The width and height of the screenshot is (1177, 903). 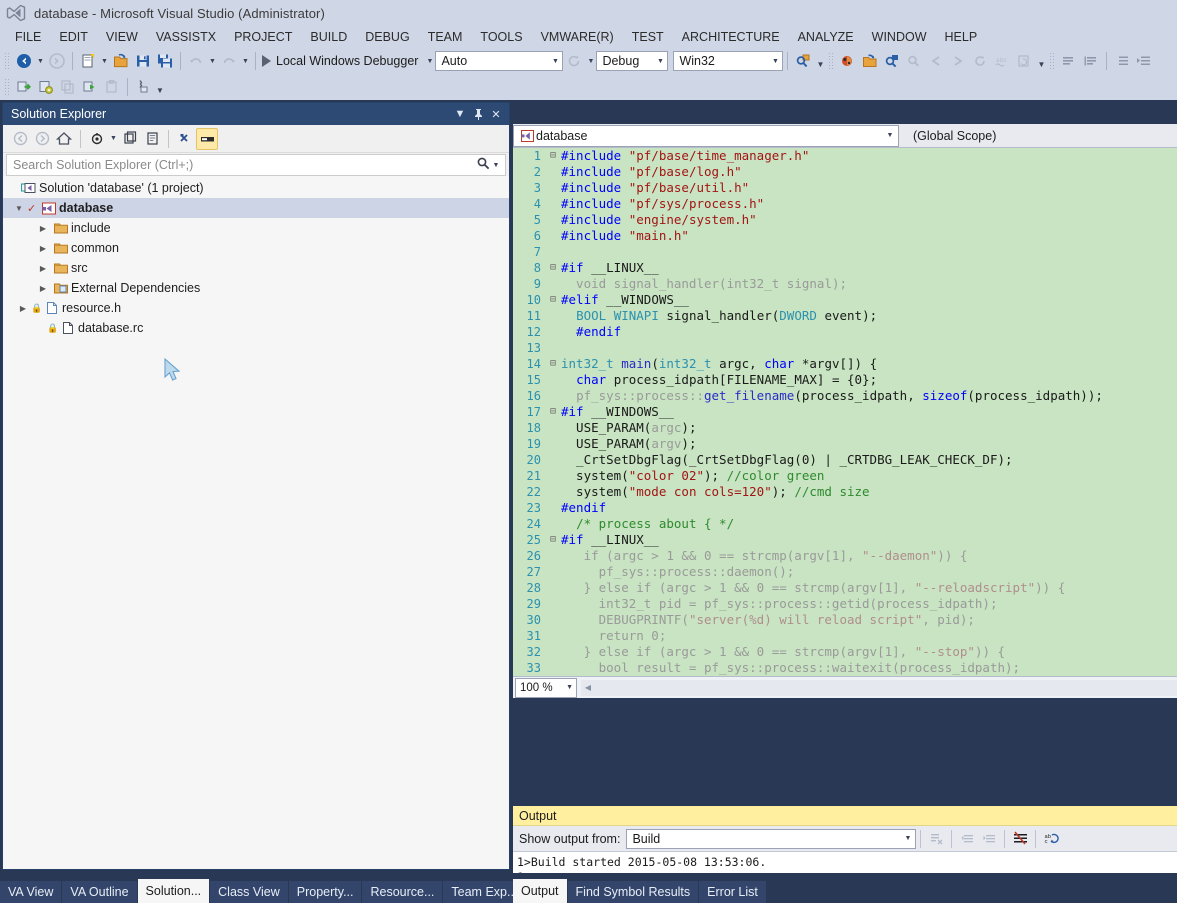 What do you see at coordinates (633, 892) in the screenshot?
I see `tab-find-symbol-results: Find Symbol Results` at bounding box center [633, 892].